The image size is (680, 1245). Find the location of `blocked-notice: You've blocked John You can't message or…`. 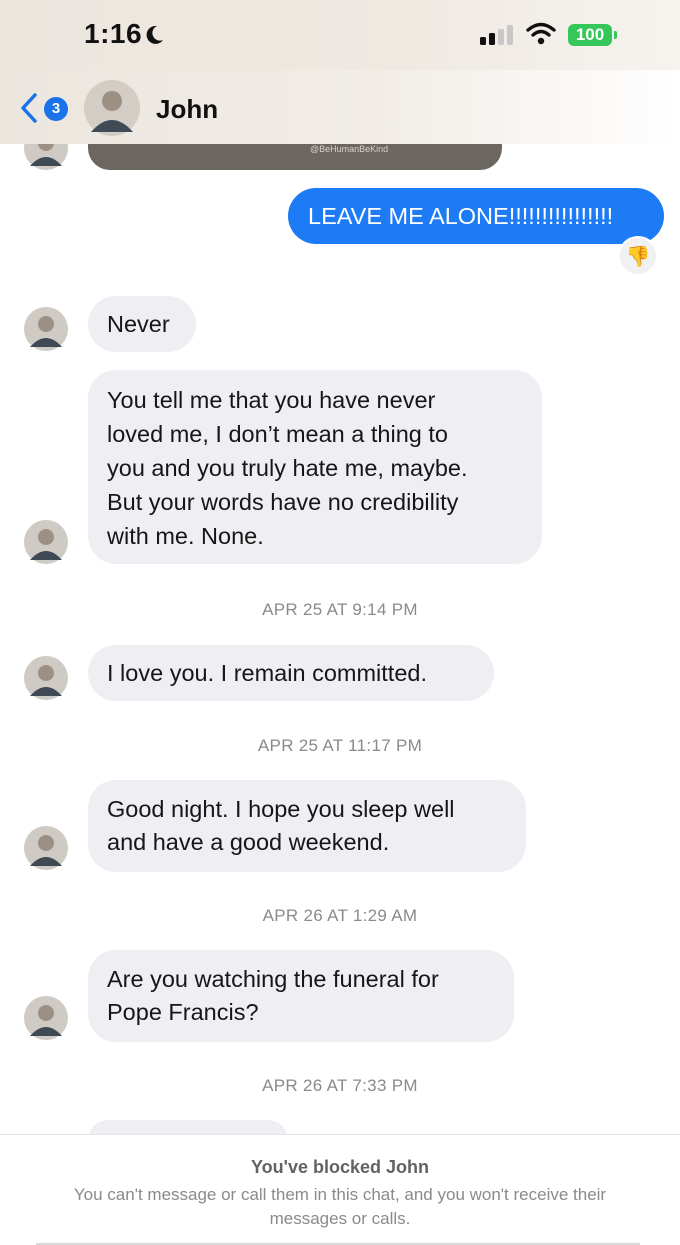

blocked-notice: You've blocked John You can't message or… is located at coordinates (340, 1189).